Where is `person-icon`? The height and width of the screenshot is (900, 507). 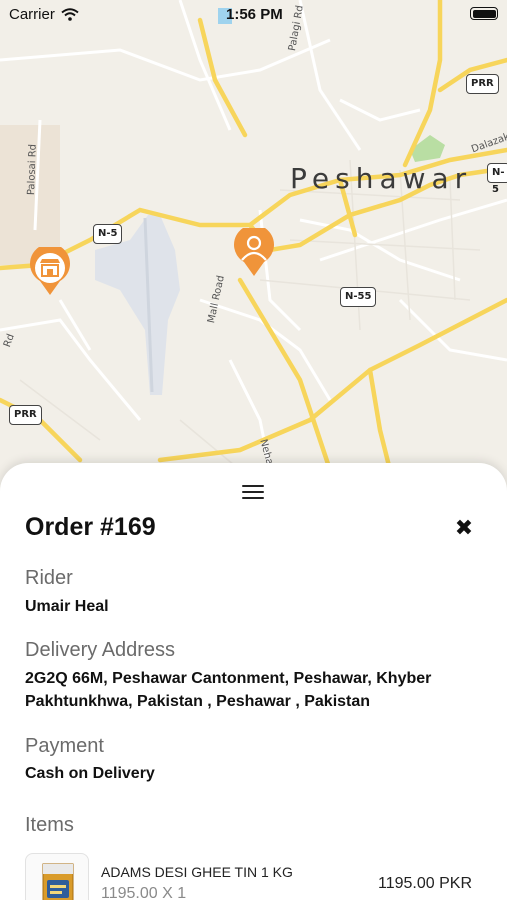 person-icon is located at coordinates (254, 252).